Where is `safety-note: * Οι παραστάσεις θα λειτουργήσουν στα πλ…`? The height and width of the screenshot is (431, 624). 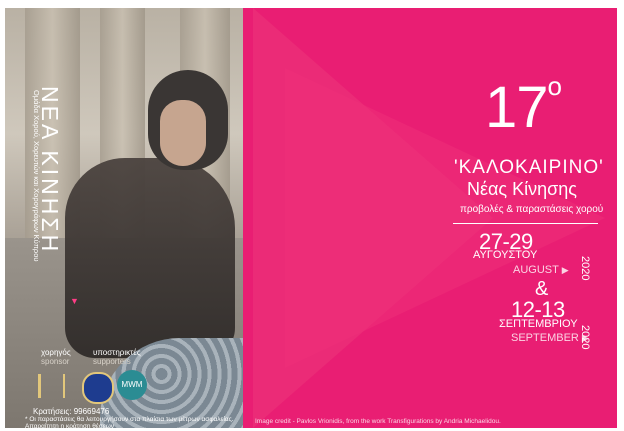 safety-note: * Οι παραστάσεις θα λειτουργήσουν στα πλ… is located at coordinates (129, 422).